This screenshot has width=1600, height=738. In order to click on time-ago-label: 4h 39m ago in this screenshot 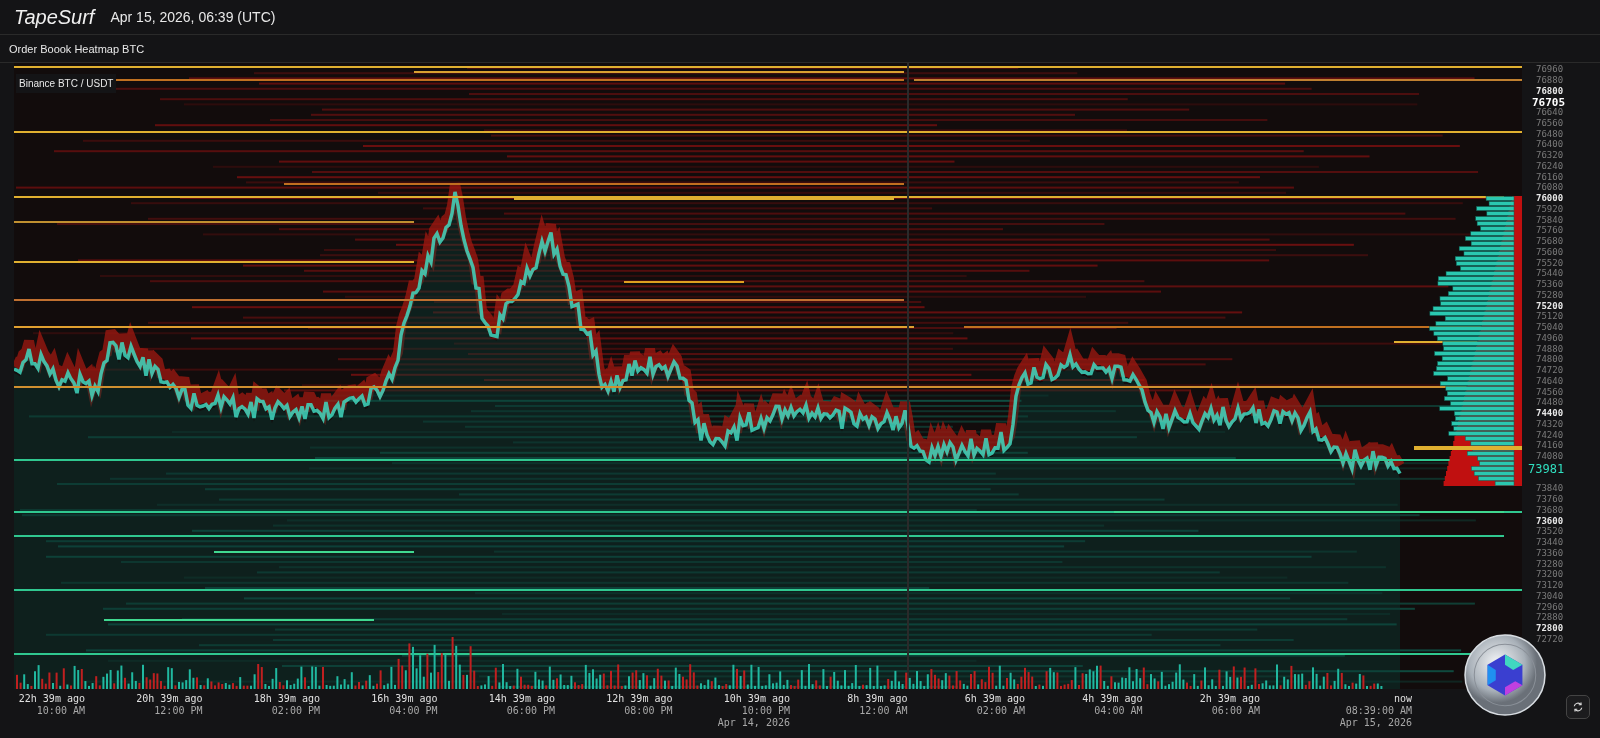, I will do `click(1112, 699)`.